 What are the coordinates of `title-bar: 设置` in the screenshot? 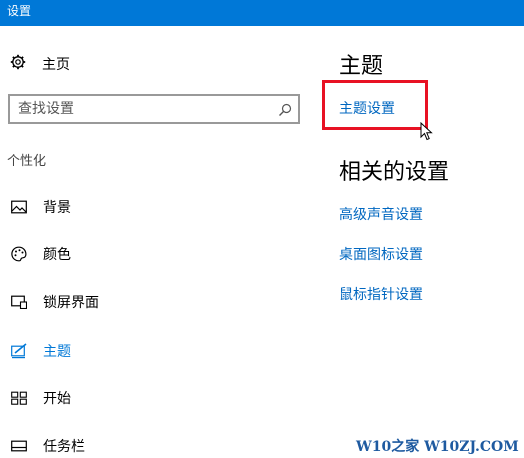 It's located at (262, 13).